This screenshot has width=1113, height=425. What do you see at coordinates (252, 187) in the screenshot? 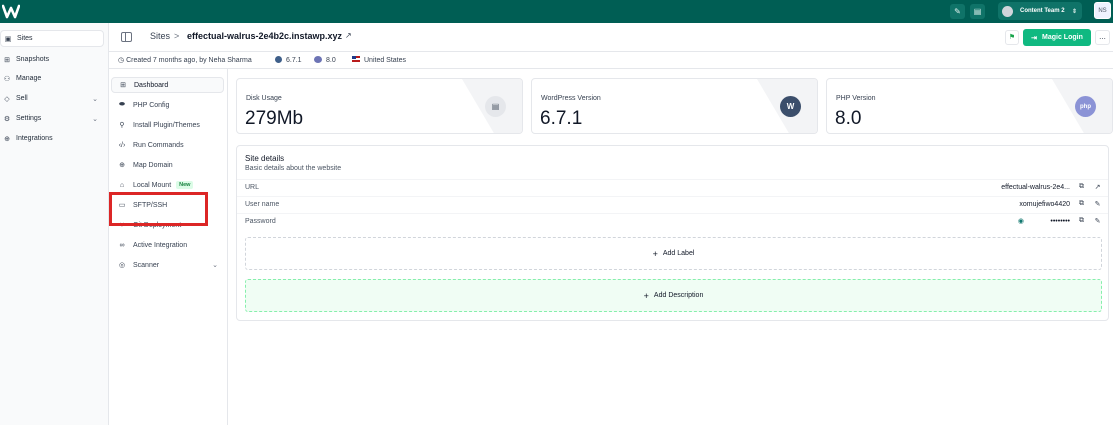
I see `url-label: URL` at bounding box center [252, 187].